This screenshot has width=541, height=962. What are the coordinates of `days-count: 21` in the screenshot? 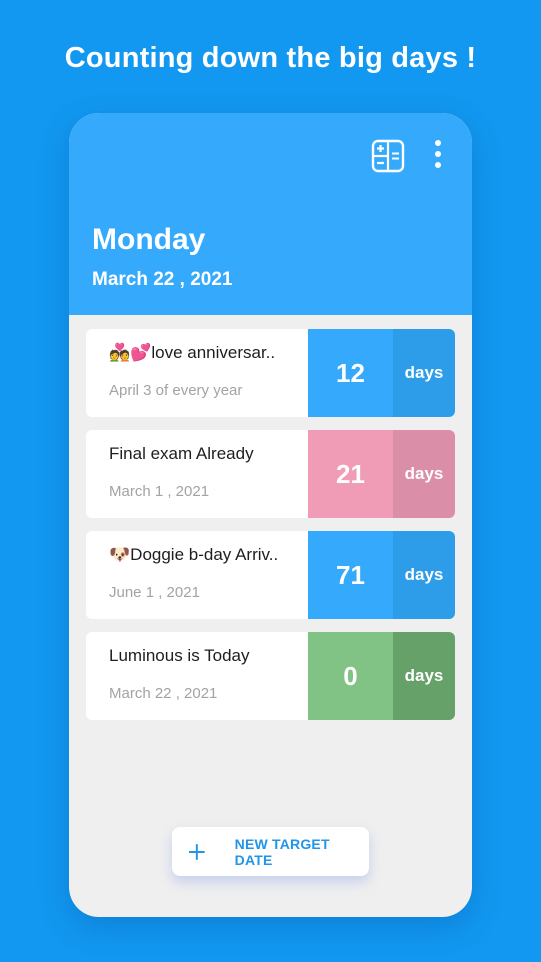 It's located at (350, 474).